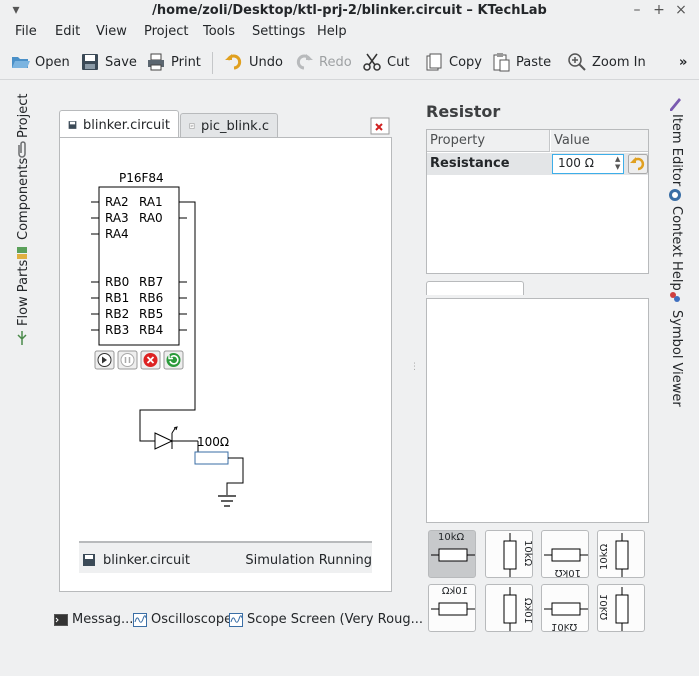 The width and height of the screenshot is (699, 676). I want to click on scissors-icon, so click(372, 62).